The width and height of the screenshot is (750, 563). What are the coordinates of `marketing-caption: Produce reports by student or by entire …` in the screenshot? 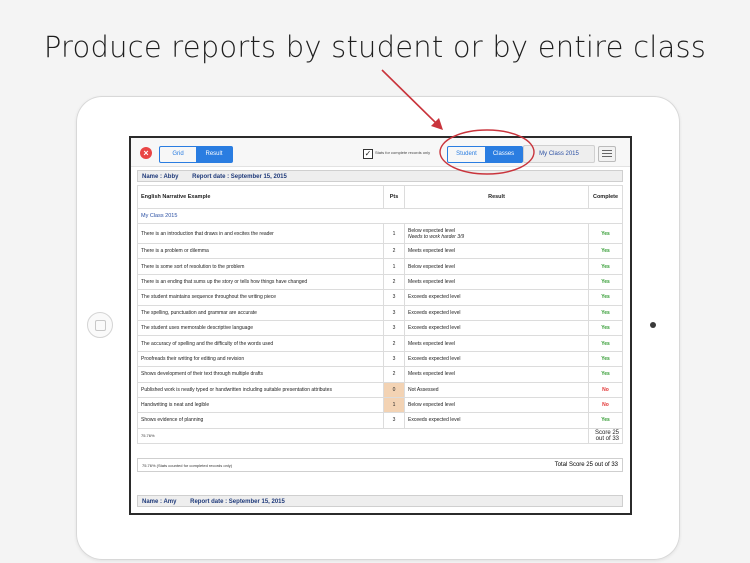 It's located at (375, 47).